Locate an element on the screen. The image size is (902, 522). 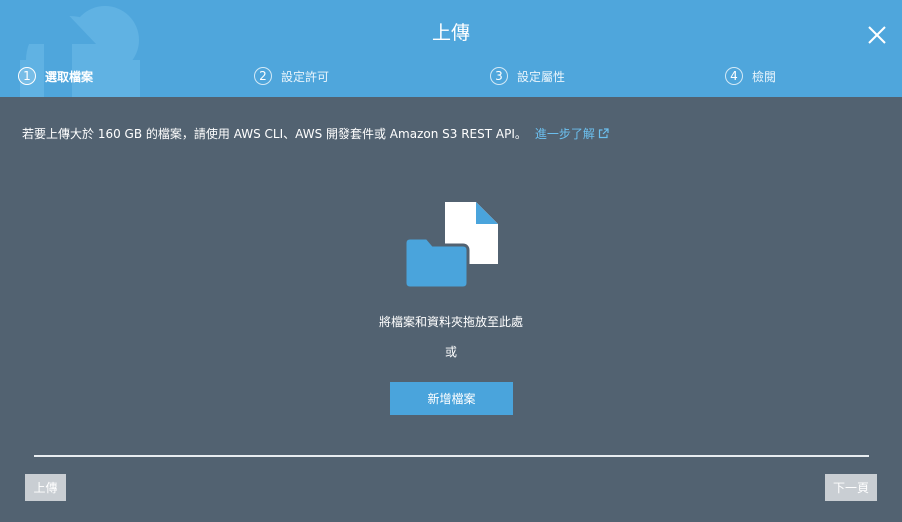
external-link-icon is located at coordinates (603, 133).